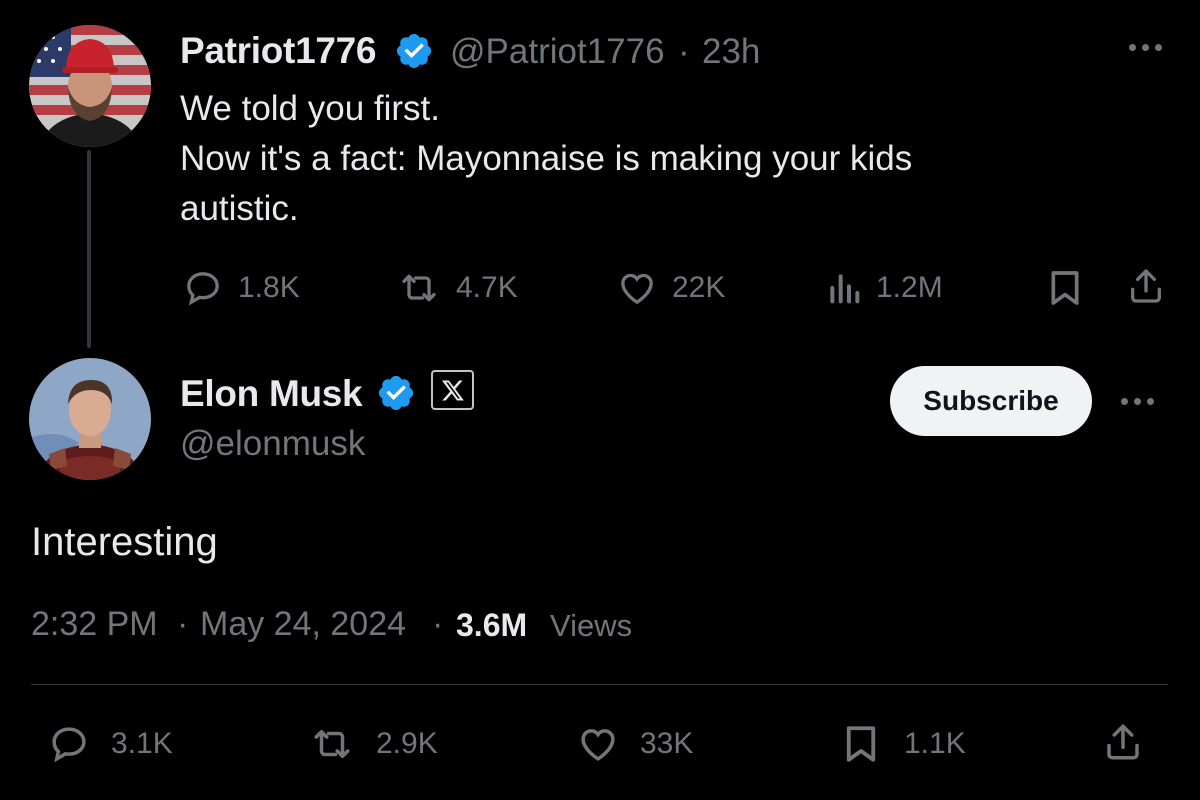 This screenshot has height=800, width=1200. What do you see at coordinates (310, 108) in the screenshot?
I see `parent-tweet-line-1: We told you first.` at bounding box center [310, 108].